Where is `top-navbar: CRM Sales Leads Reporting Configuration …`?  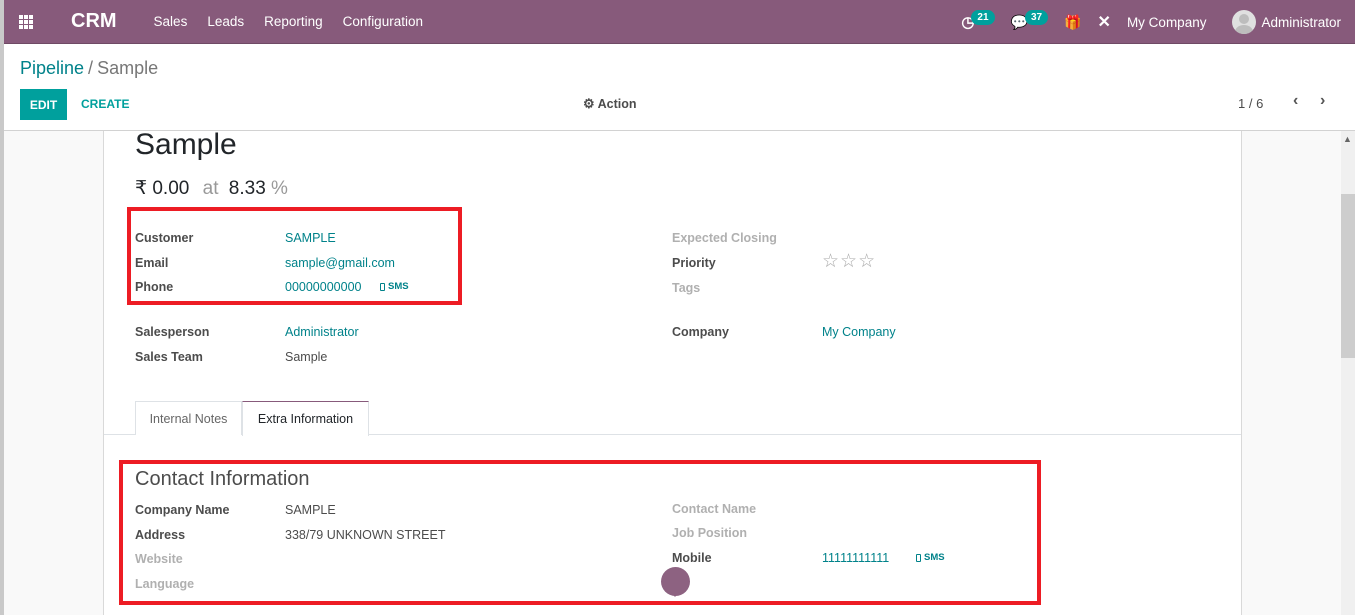 top-navbar: CRM Sales Leads Reporting Configuration … is located at coordinates (679, 22).